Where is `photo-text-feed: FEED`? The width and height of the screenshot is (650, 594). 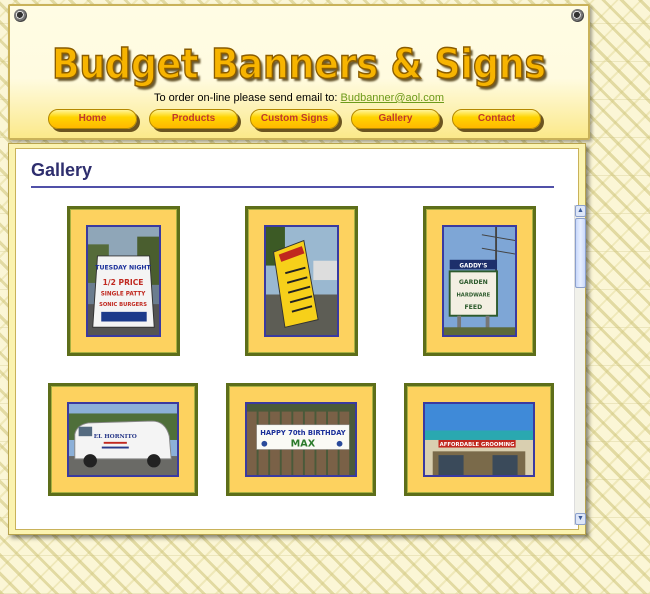 photo-text-feed: FEED is located at coordinates (473, 307).